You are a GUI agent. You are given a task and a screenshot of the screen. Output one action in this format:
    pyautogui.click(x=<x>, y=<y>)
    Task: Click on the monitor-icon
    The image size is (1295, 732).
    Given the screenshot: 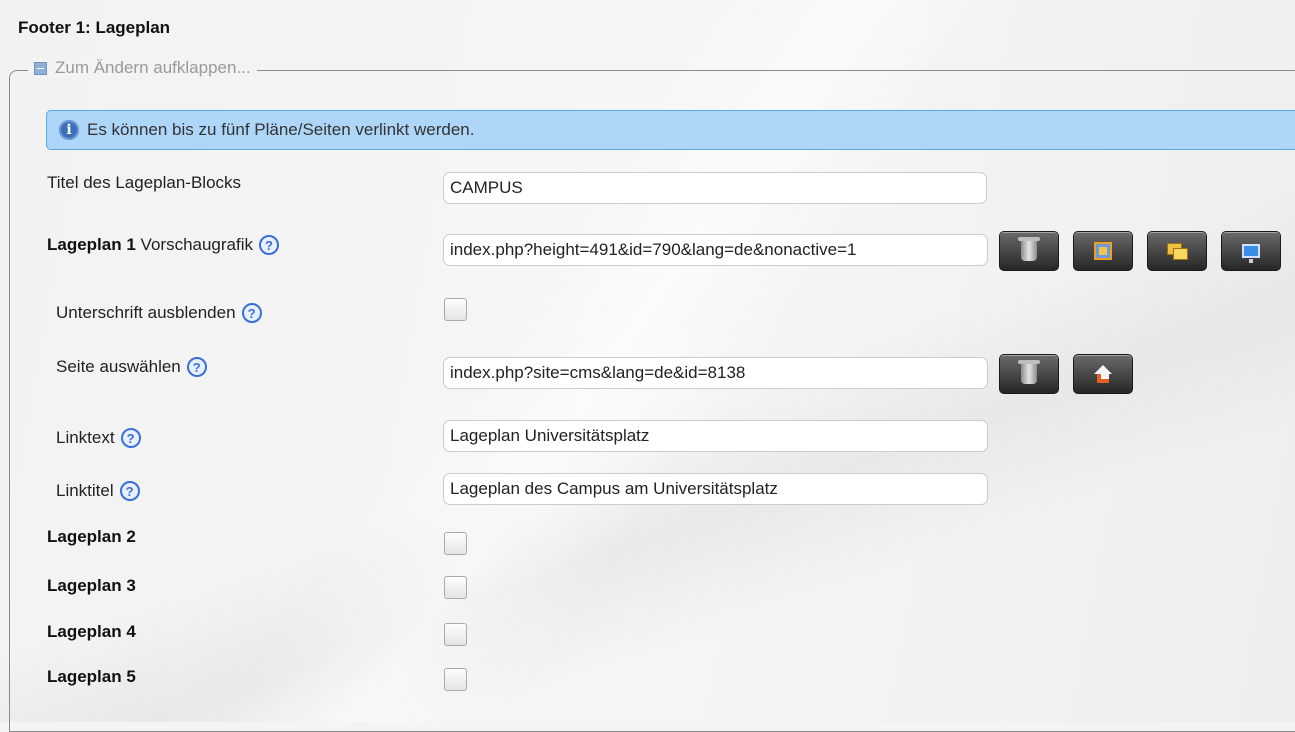 What is the action you would take?
    pyautogui.click(x=1251, y=253)
    